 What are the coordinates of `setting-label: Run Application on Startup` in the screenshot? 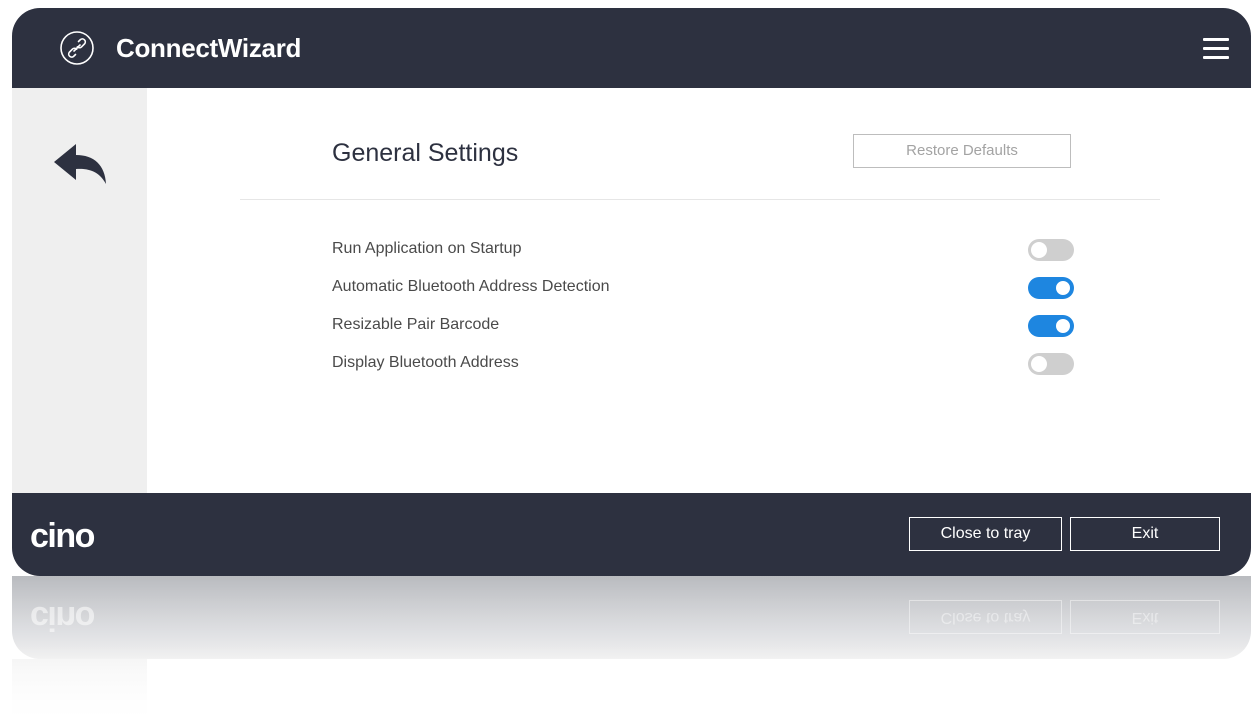 It's located at (427, 248).